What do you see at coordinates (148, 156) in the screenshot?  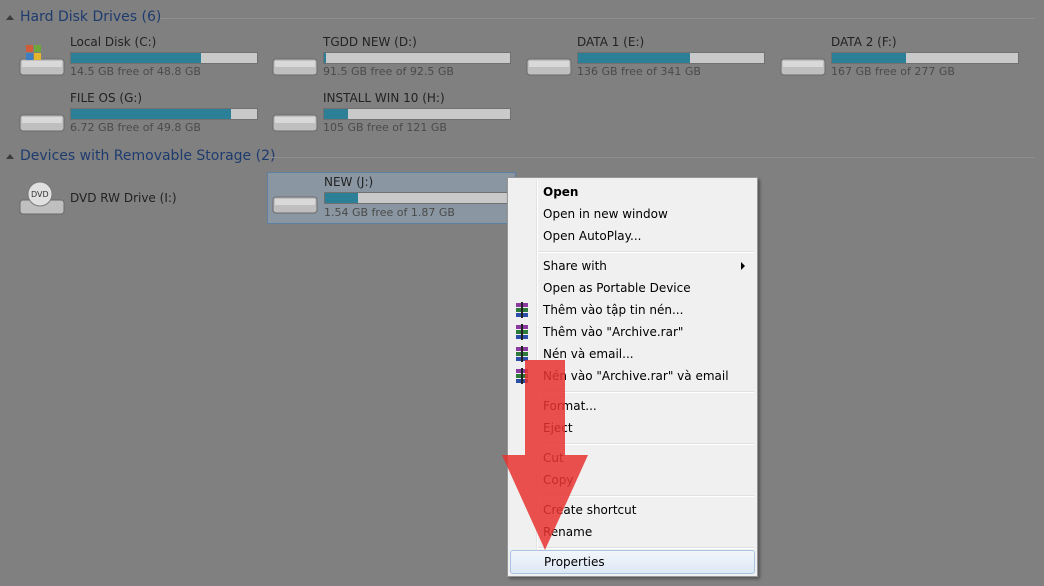 I see `group-title: Devices with Removable Storage (2)` at bounding box center [148, 156].